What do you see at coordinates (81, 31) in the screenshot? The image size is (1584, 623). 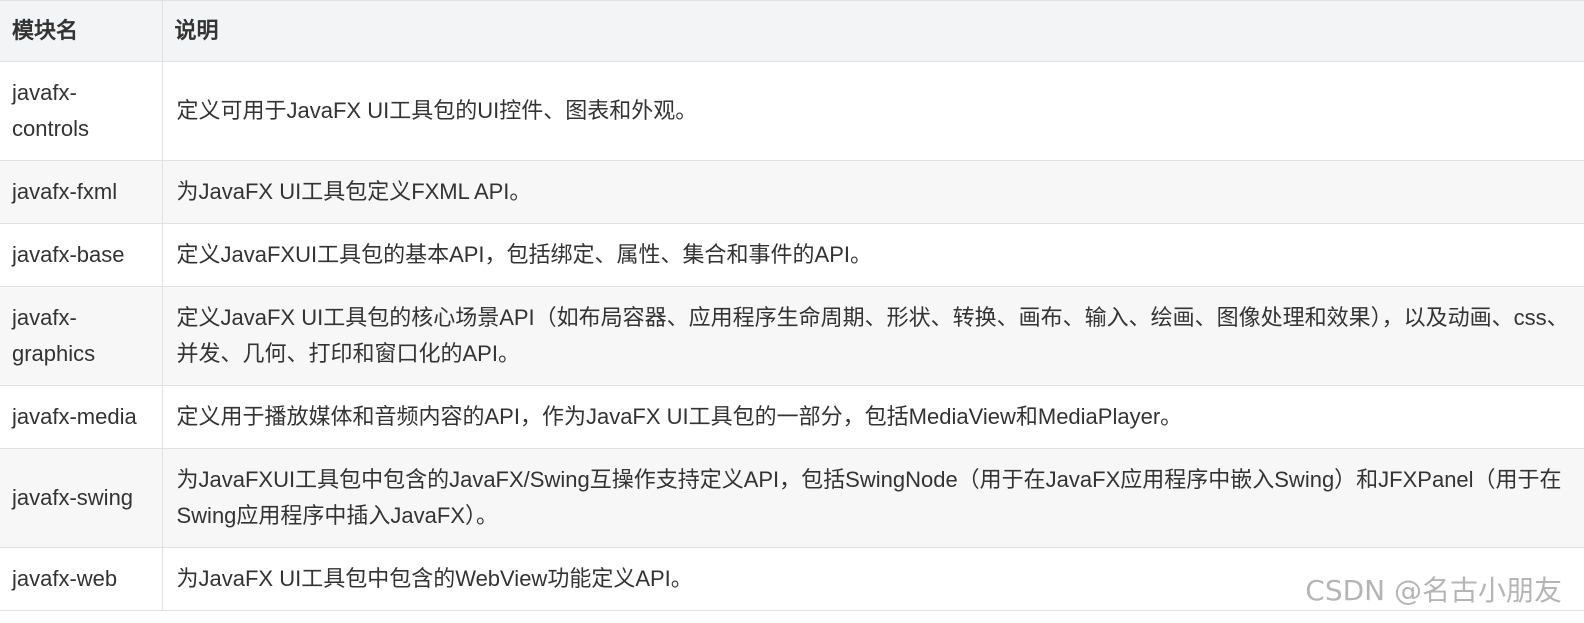 I see `header-module-name: 模块名` at bounding box center [81, 31].